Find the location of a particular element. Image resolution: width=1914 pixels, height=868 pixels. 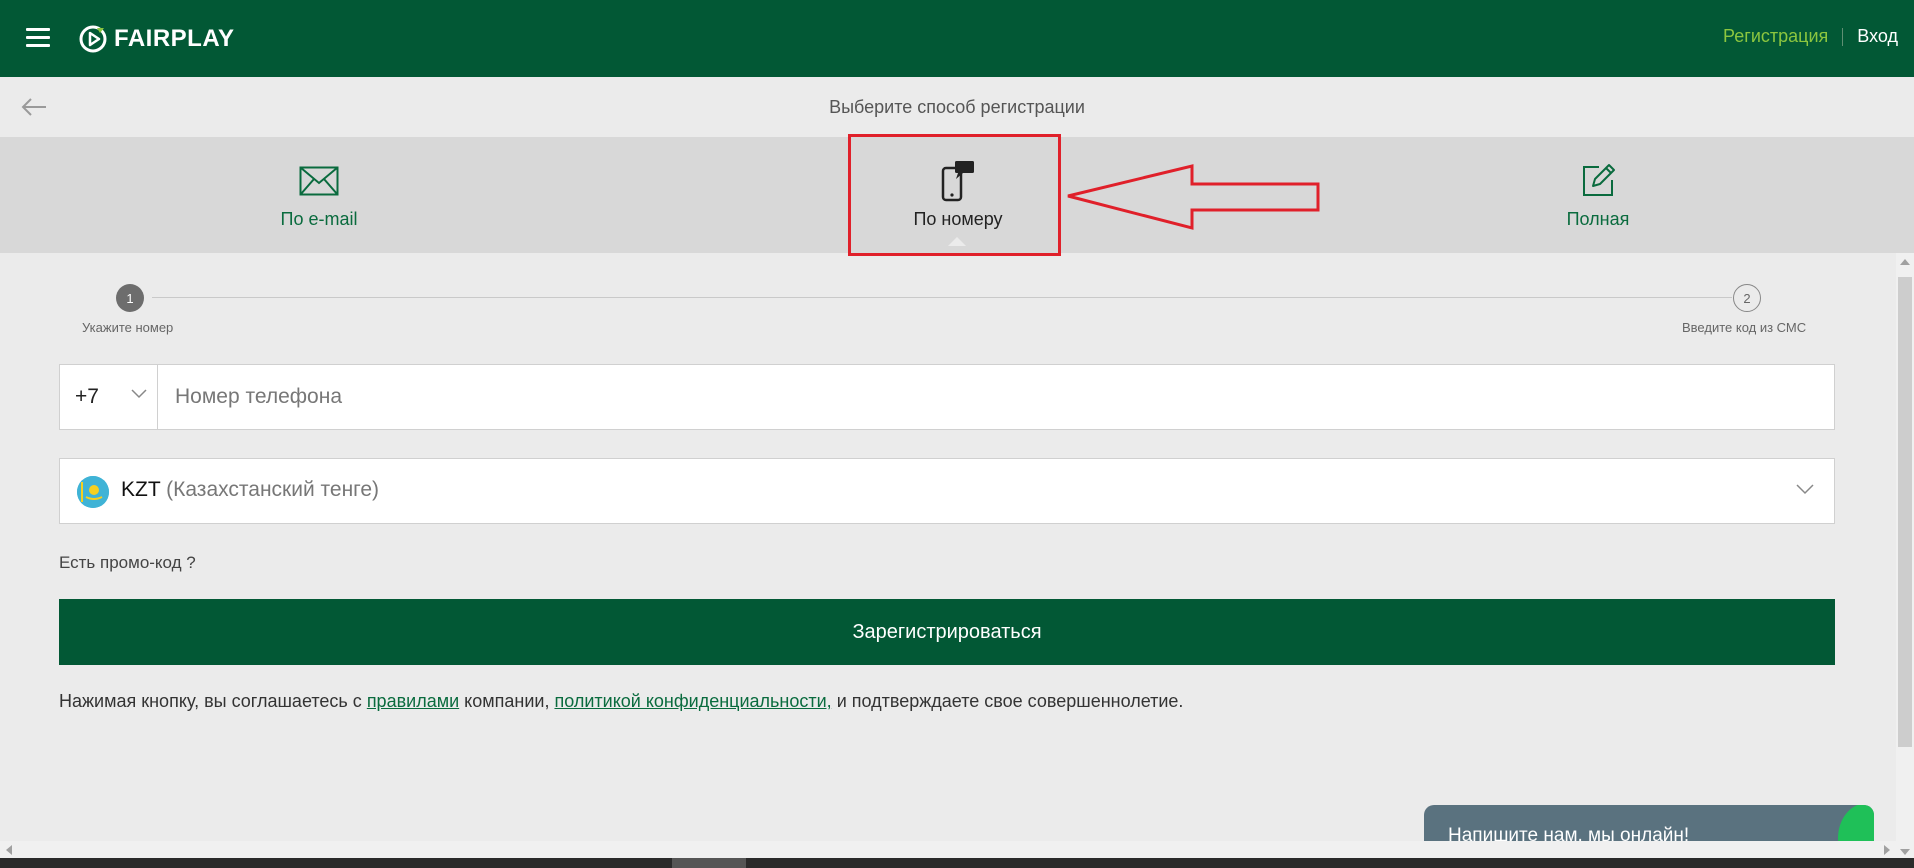

play-logo-icon is located at coordinates (93, 39).